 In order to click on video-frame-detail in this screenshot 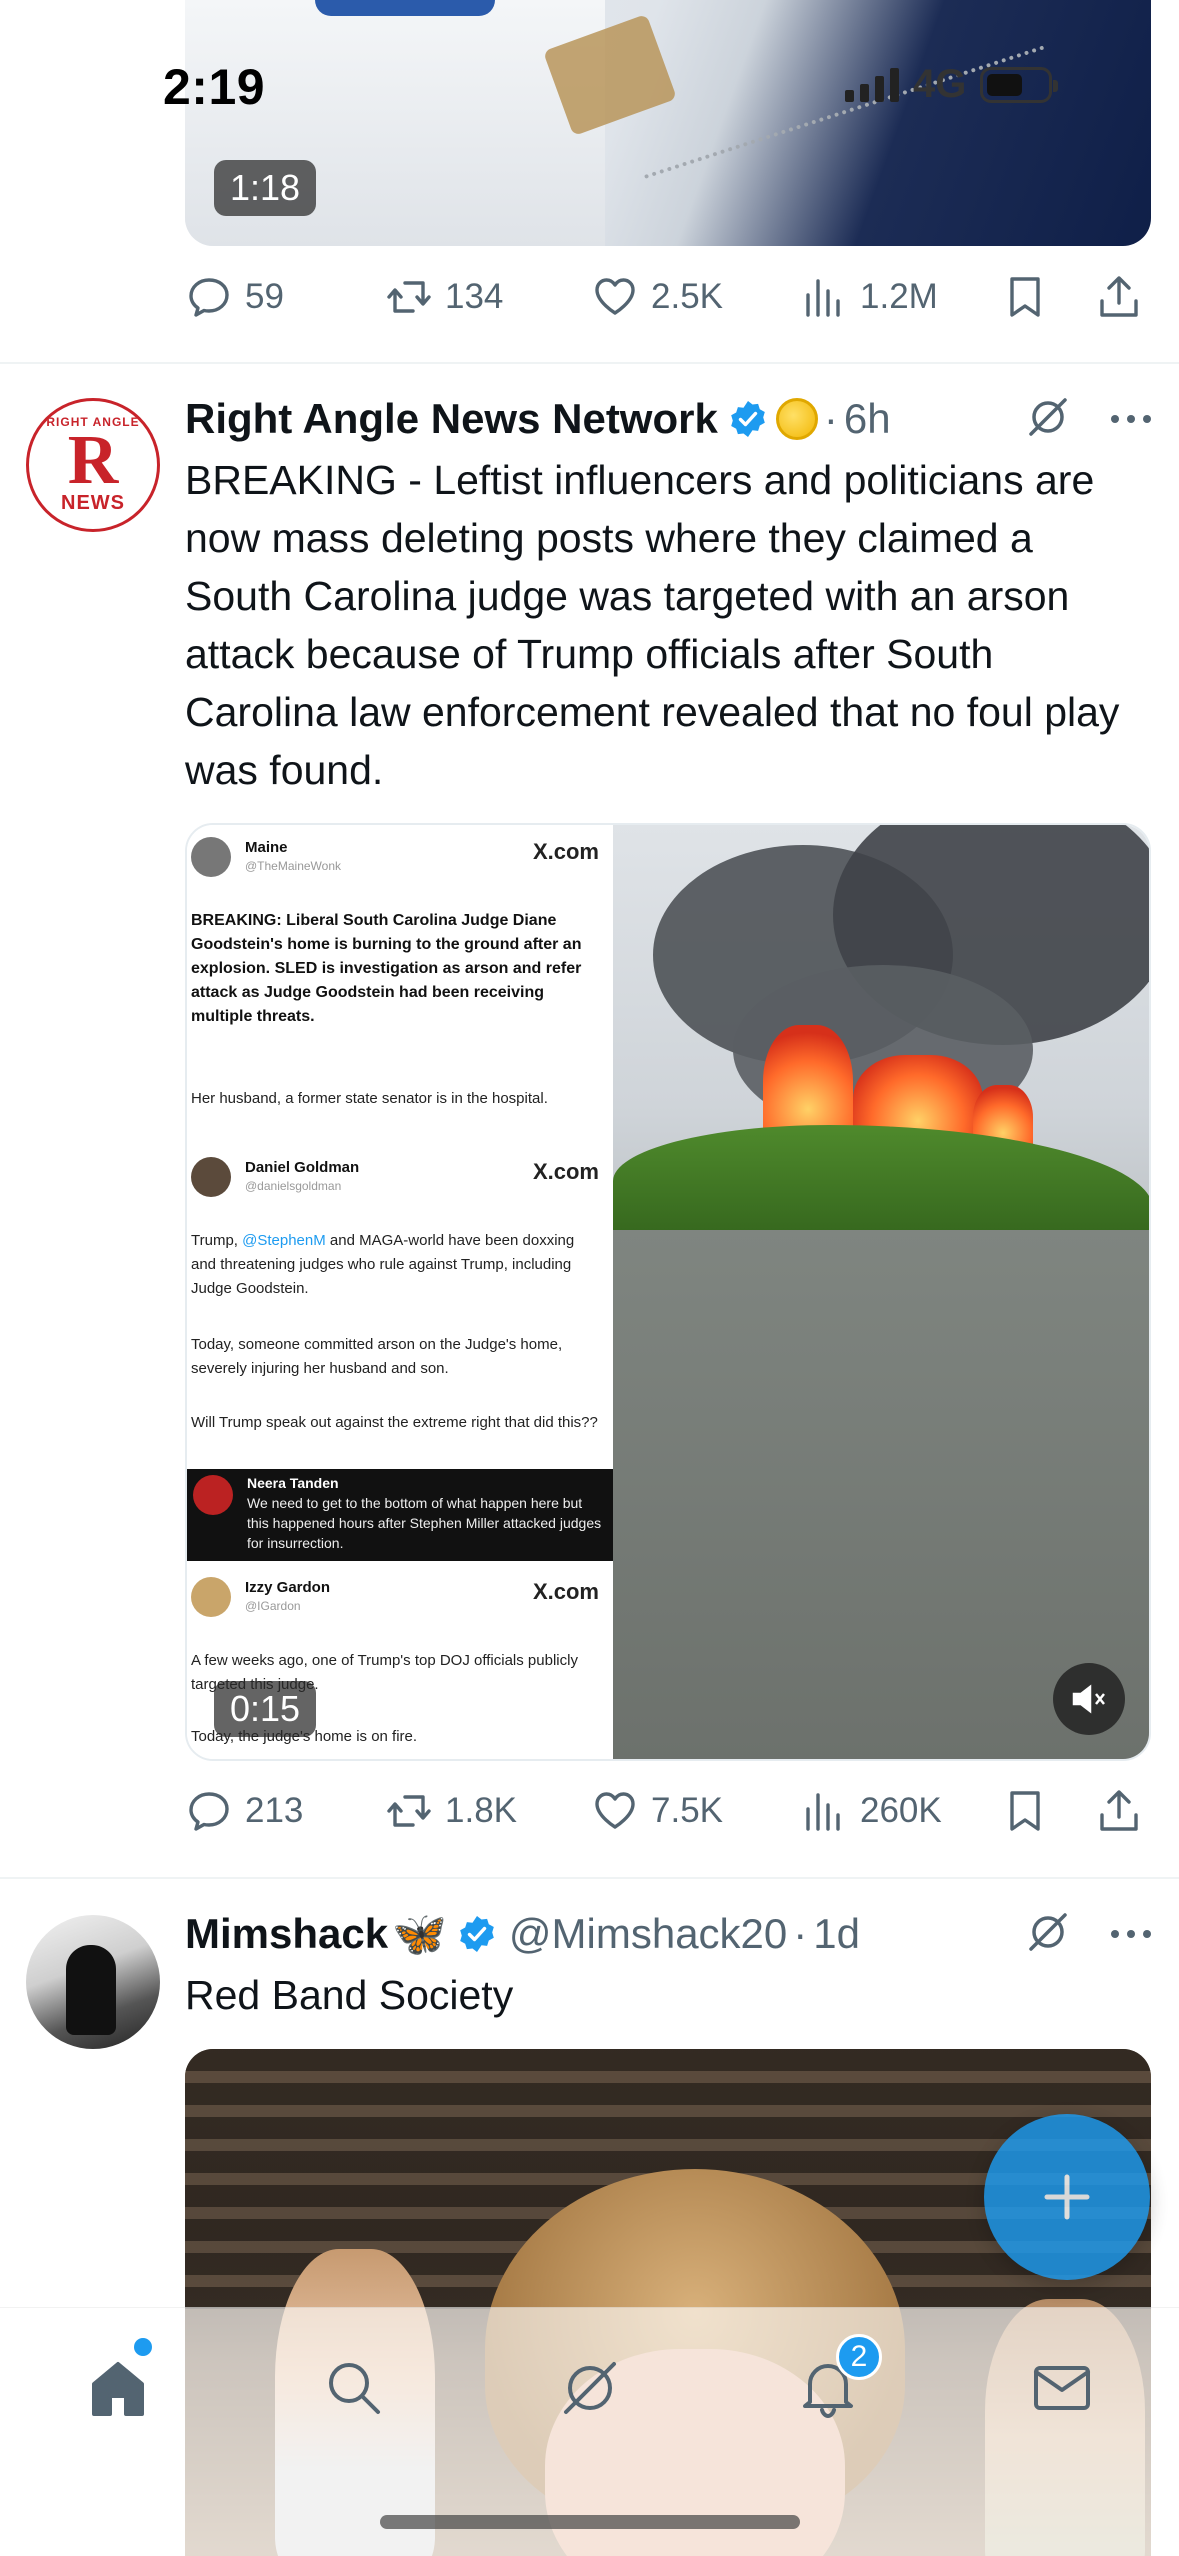, I will do `click(405, 8)`.